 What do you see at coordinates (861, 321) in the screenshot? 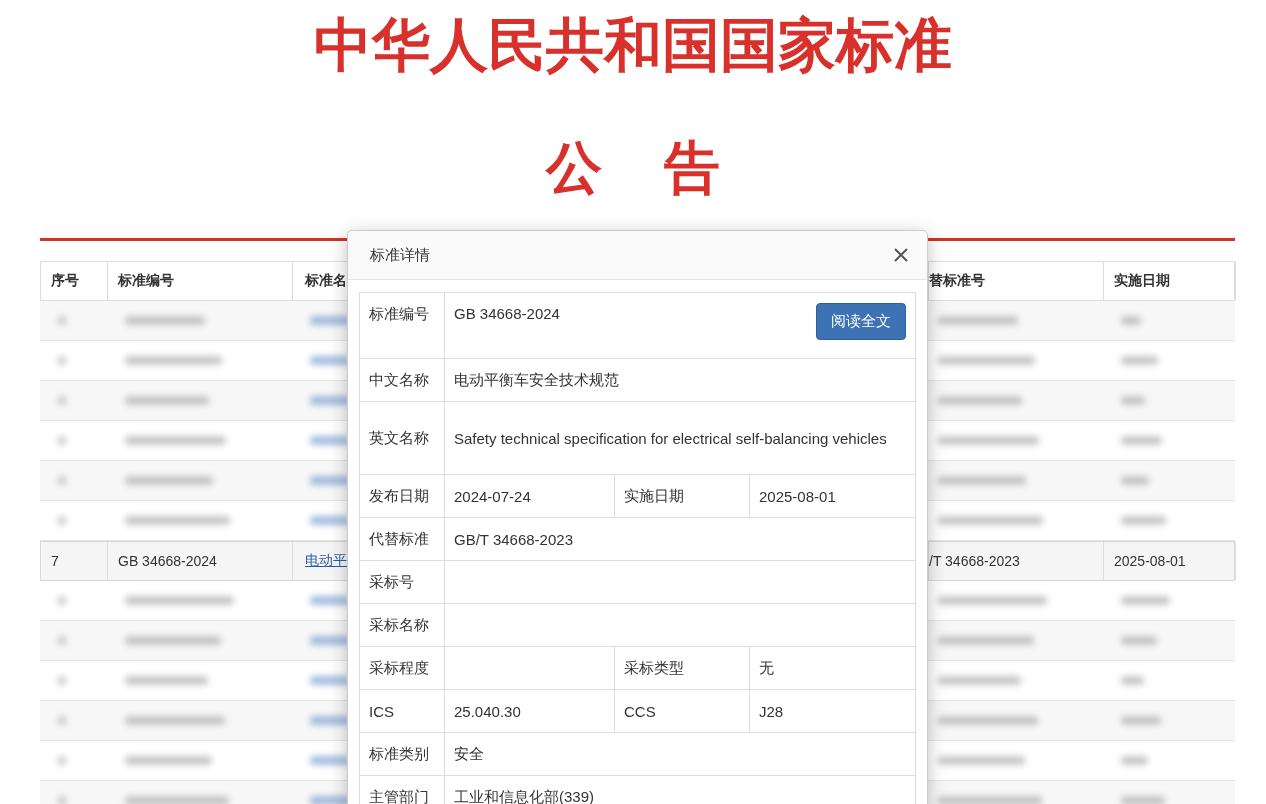
I see `read-full-text-button: 阅读全文` at bounding box center [861, 321].